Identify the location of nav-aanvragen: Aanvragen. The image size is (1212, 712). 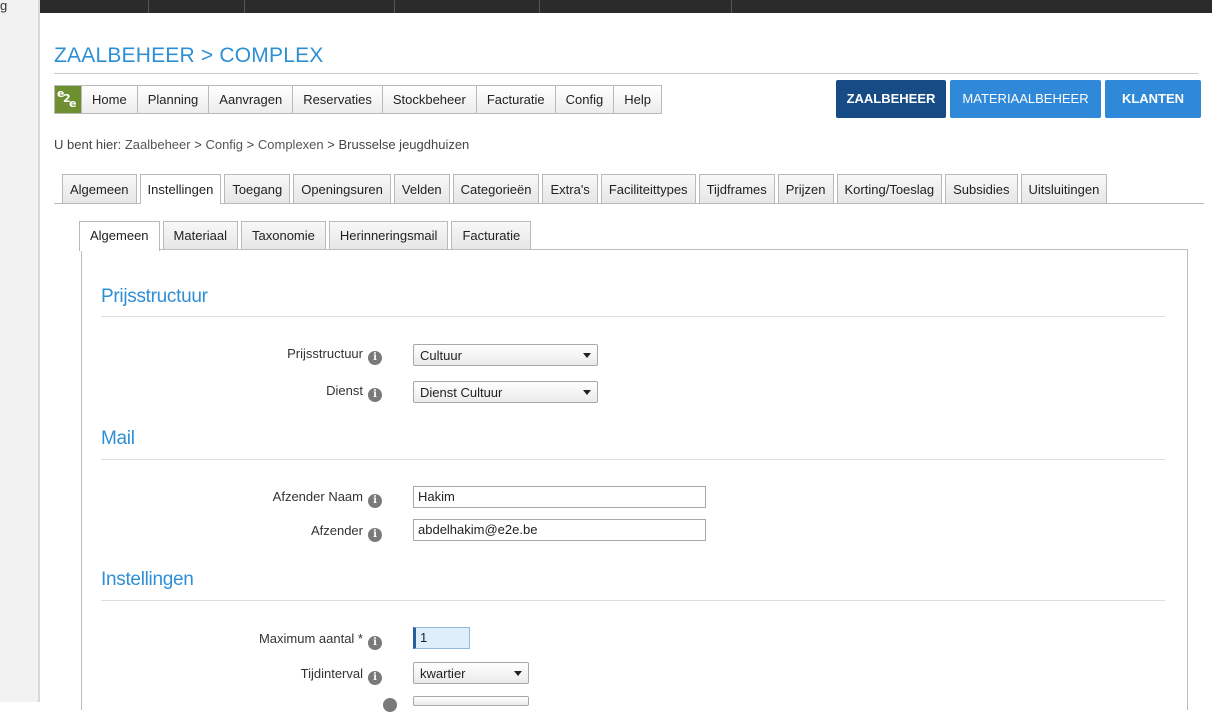
(251, 99).